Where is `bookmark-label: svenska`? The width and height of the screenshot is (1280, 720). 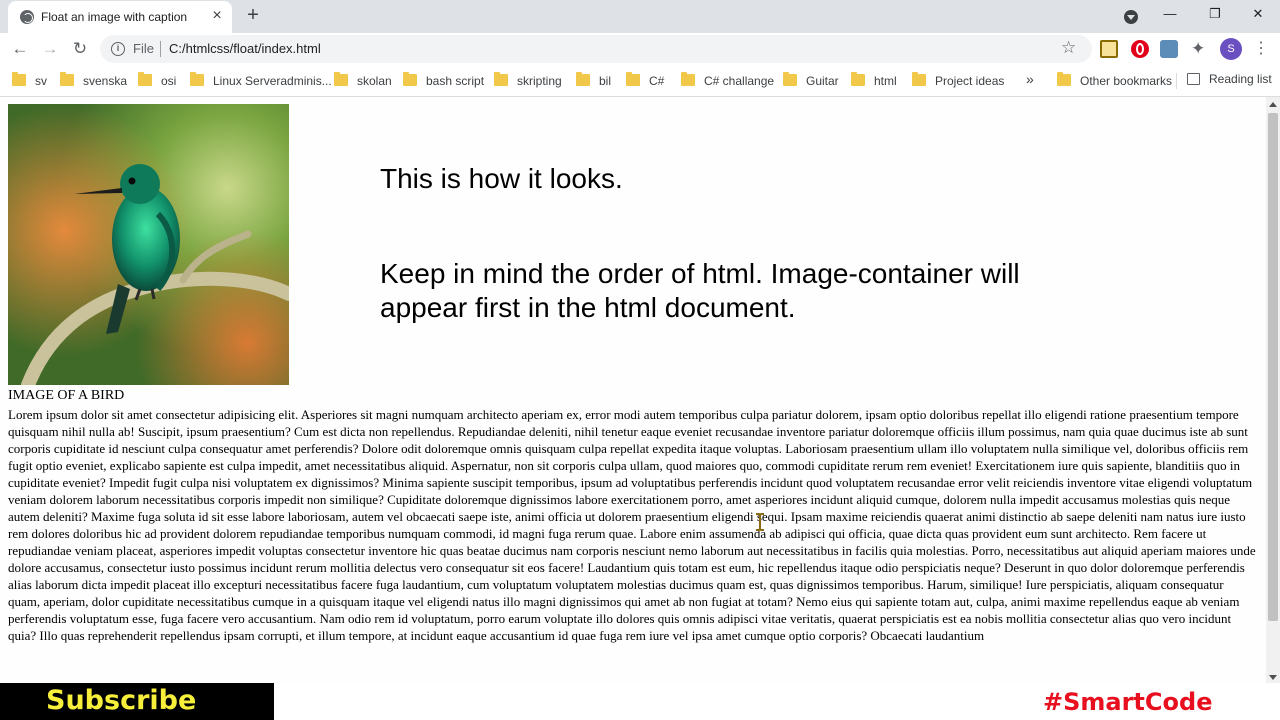 bookmark-label: svenska is located at coordinates (105, 81).